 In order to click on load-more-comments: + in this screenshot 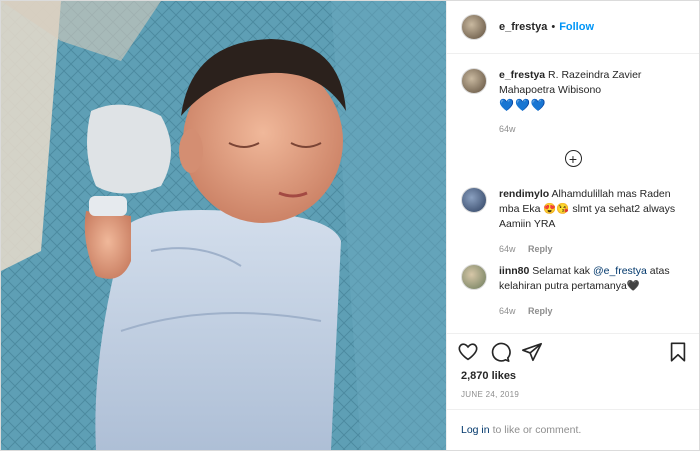, I will do `click(573, 158)`.